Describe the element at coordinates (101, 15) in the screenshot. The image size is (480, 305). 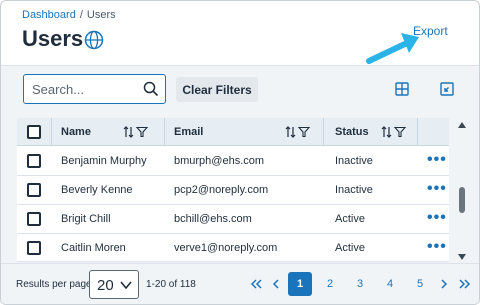
I see `breadcrumb-current: Users` at that location.